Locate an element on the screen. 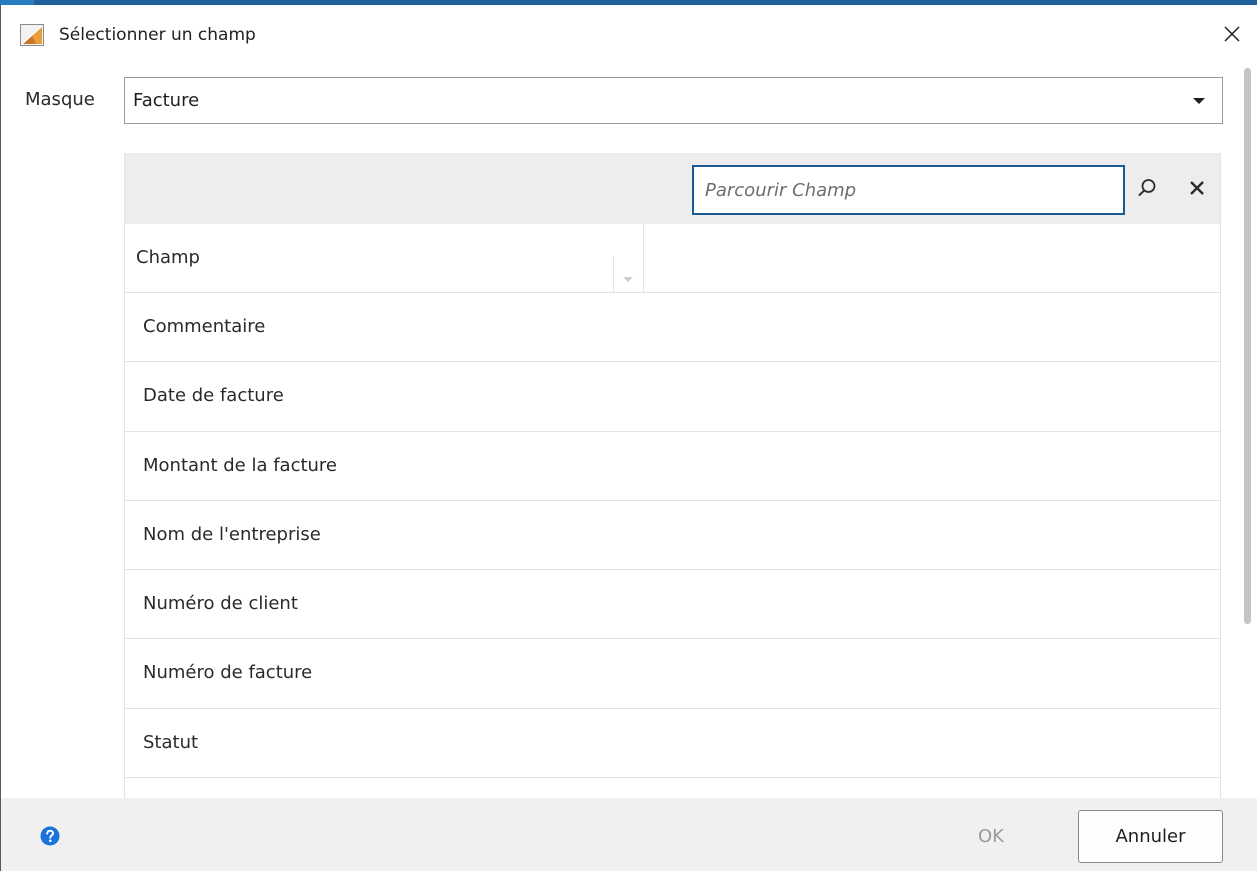 This screenshot has height=871, width=1257. dialog-title: Sélectionner un champ is located at coordinates (157, 35).